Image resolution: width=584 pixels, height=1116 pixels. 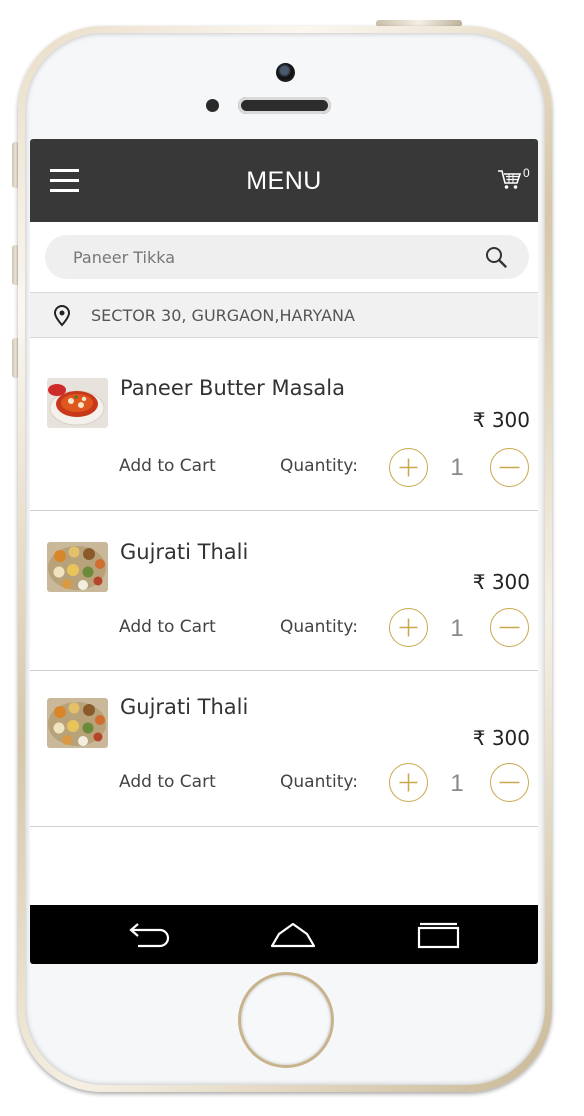 I want to click on paneer-dish-thumbnail, so click(x=77, y=403).